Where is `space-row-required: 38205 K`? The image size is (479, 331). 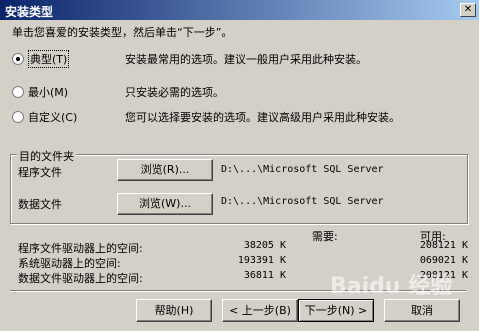
space-row-required: 38205 K is located at coordinates (264, 245).